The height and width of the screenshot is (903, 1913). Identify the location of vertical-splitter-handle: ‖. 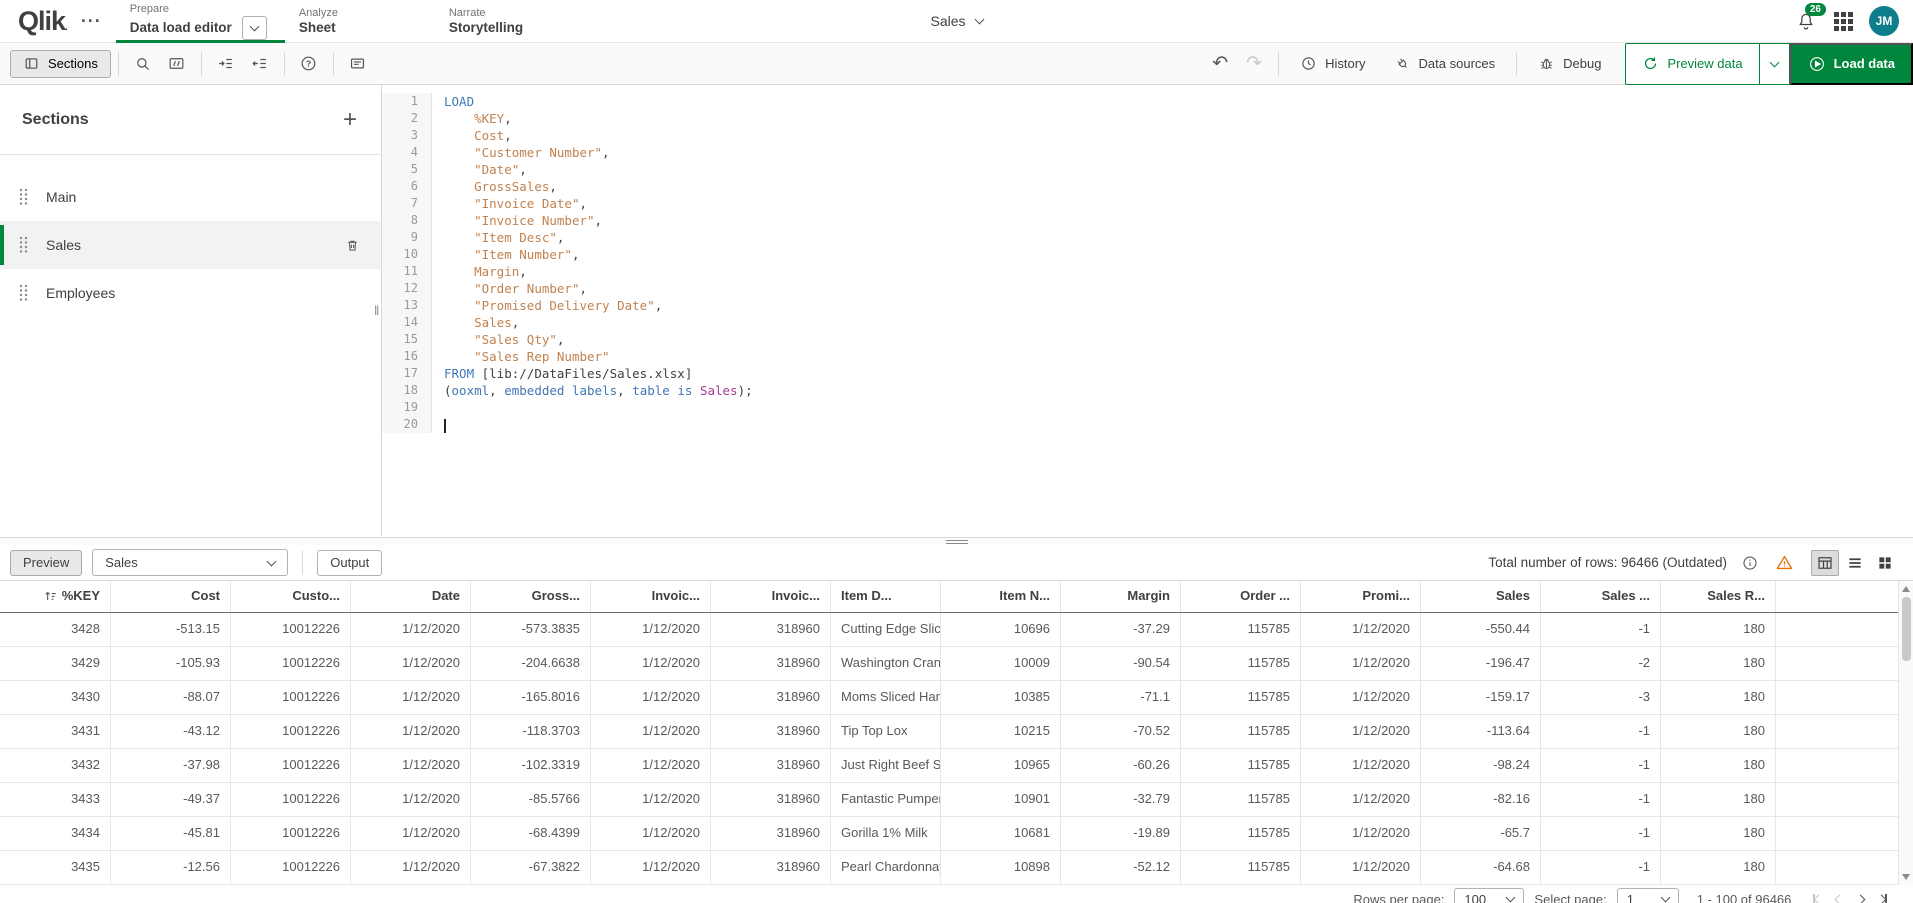
(377, 310).